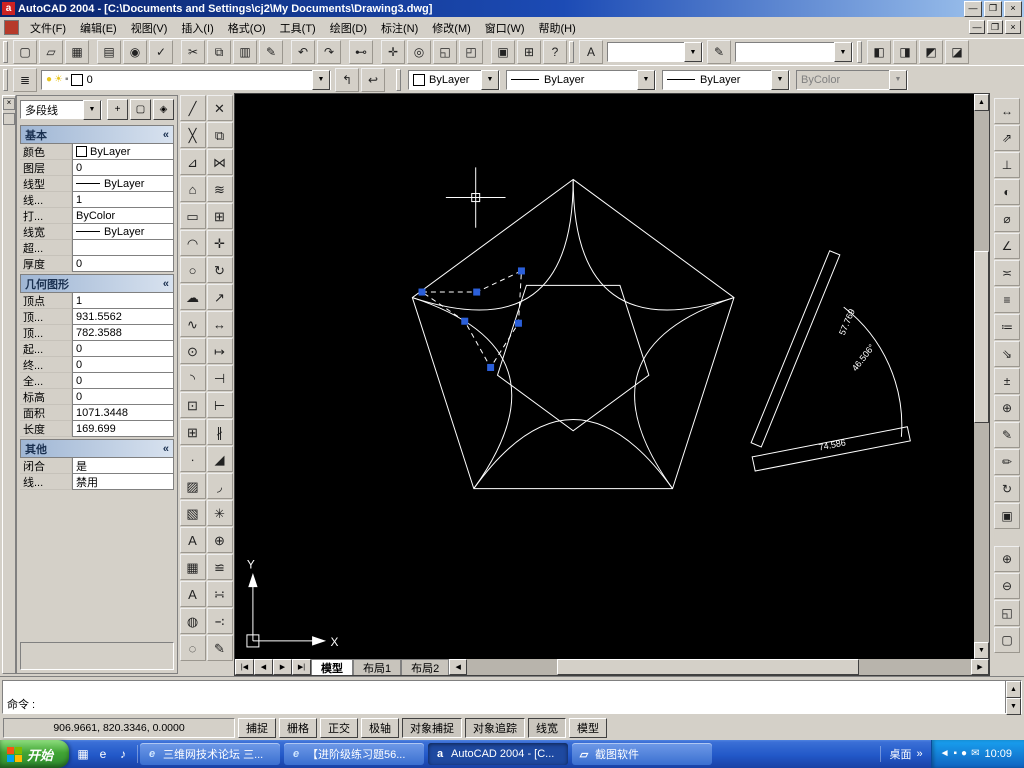  I want to click on status-toggle-button: 模型, so click(588, 728).